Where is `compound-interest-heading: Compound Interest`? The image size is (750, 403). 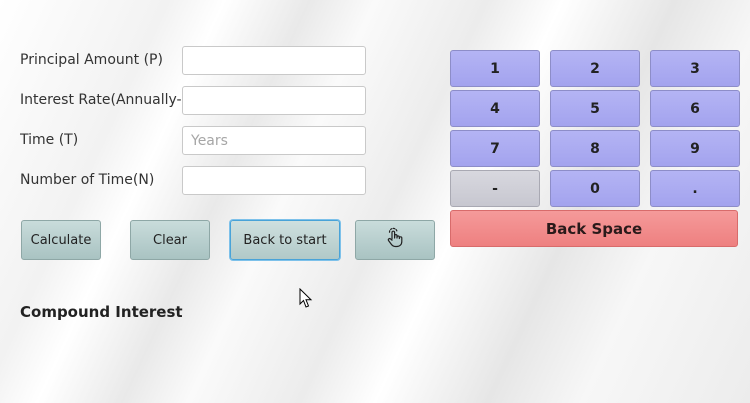
compound-interest-heading: Compound Interest is located at coordinates (101, 312).